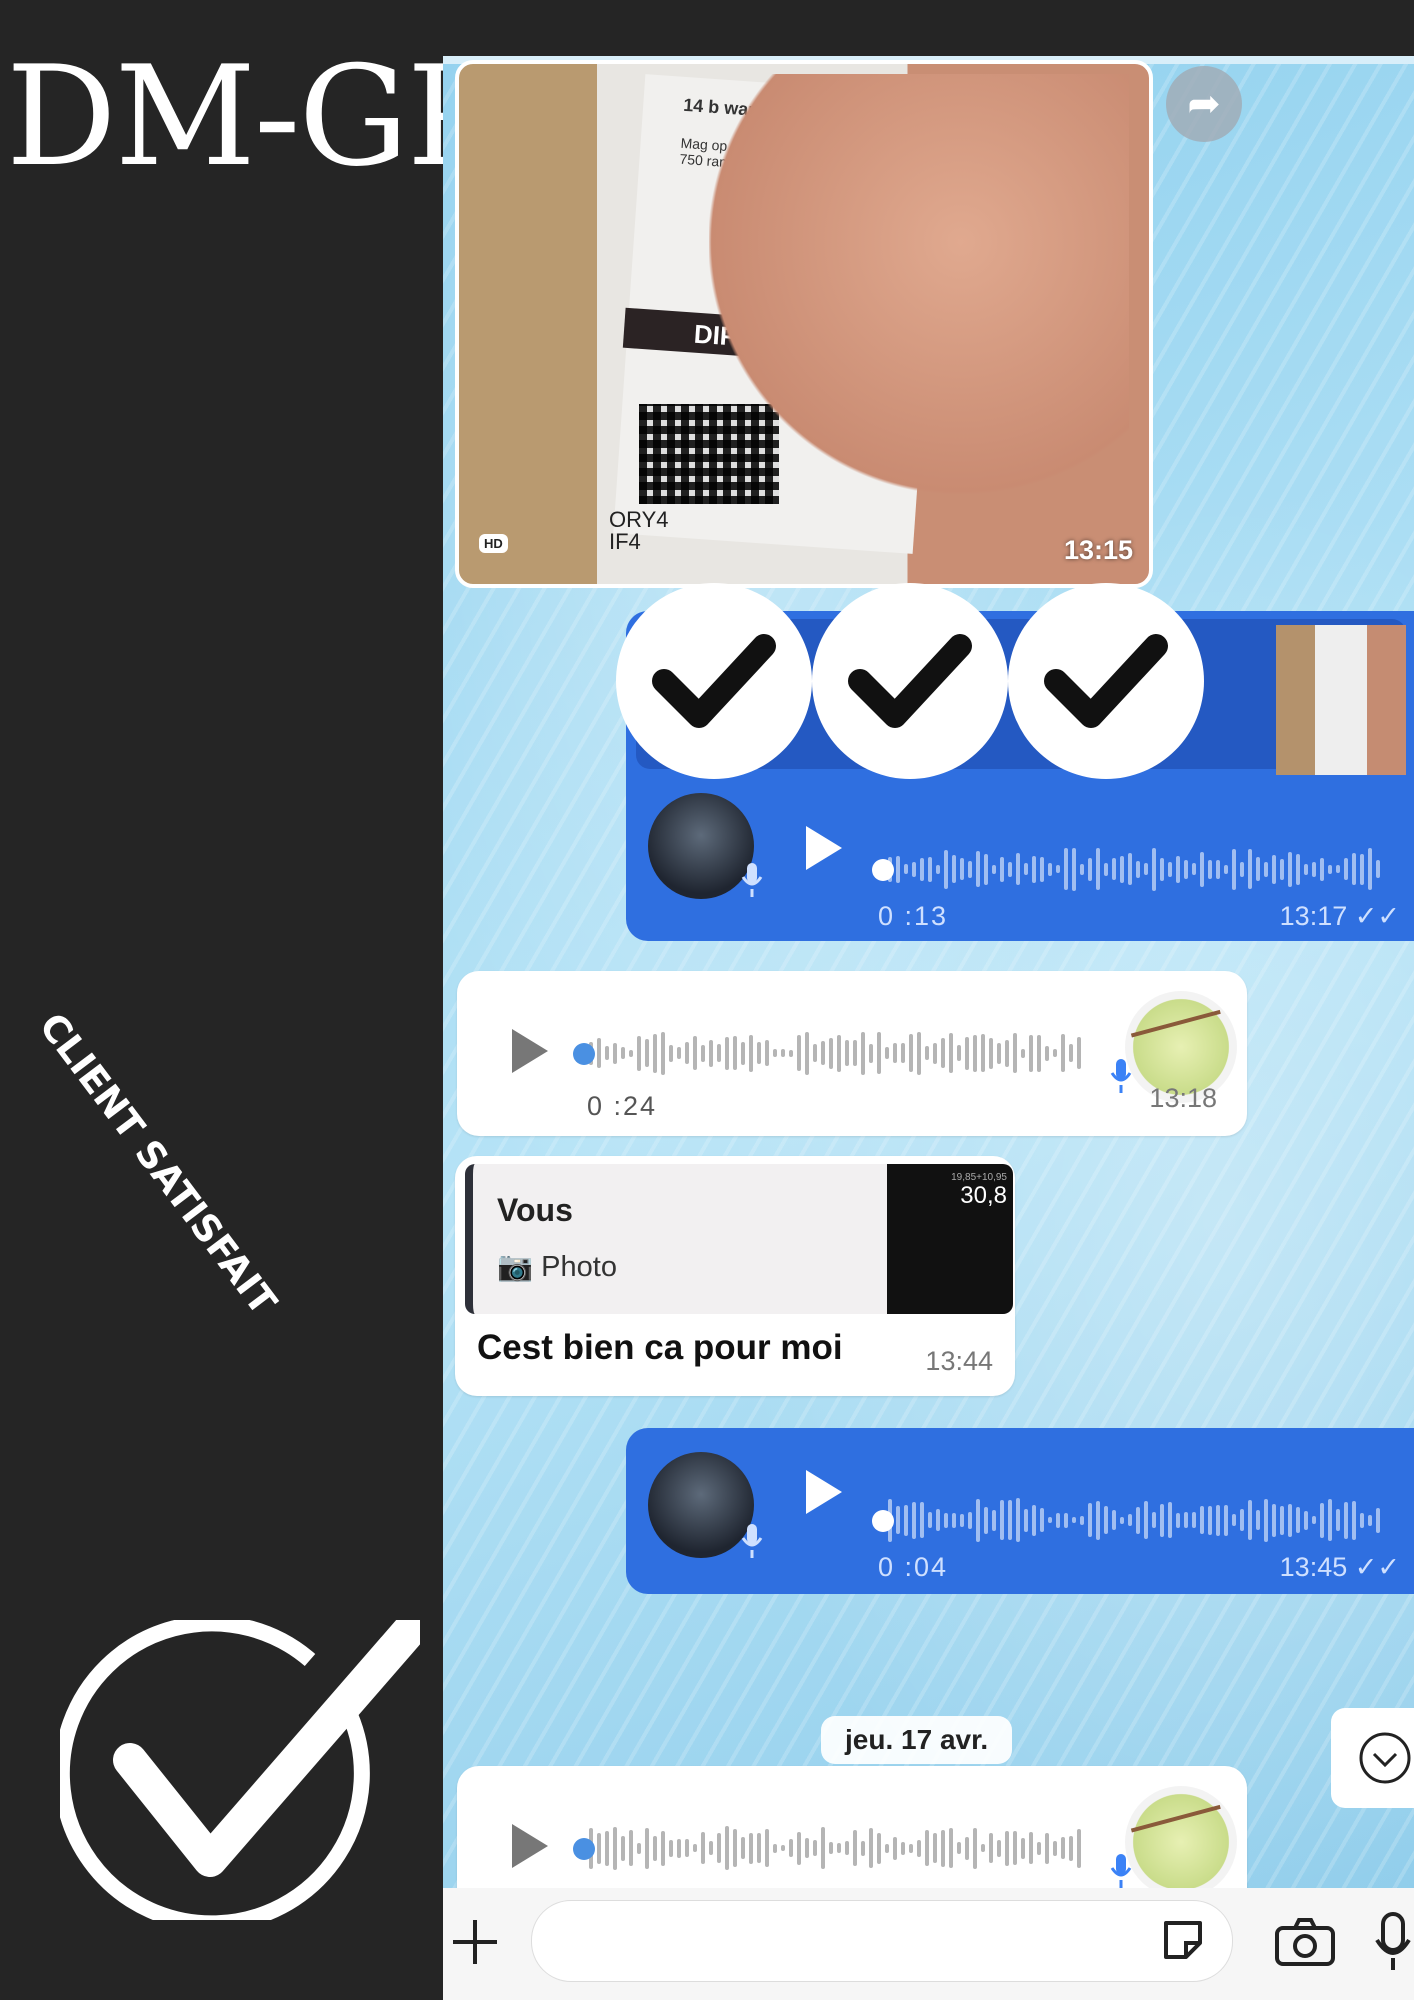 This screenshot has height=2000, width=1414. Describe the element at coordinates (1305, 1942) in the screenshot. I see `camera-icon` at that location.